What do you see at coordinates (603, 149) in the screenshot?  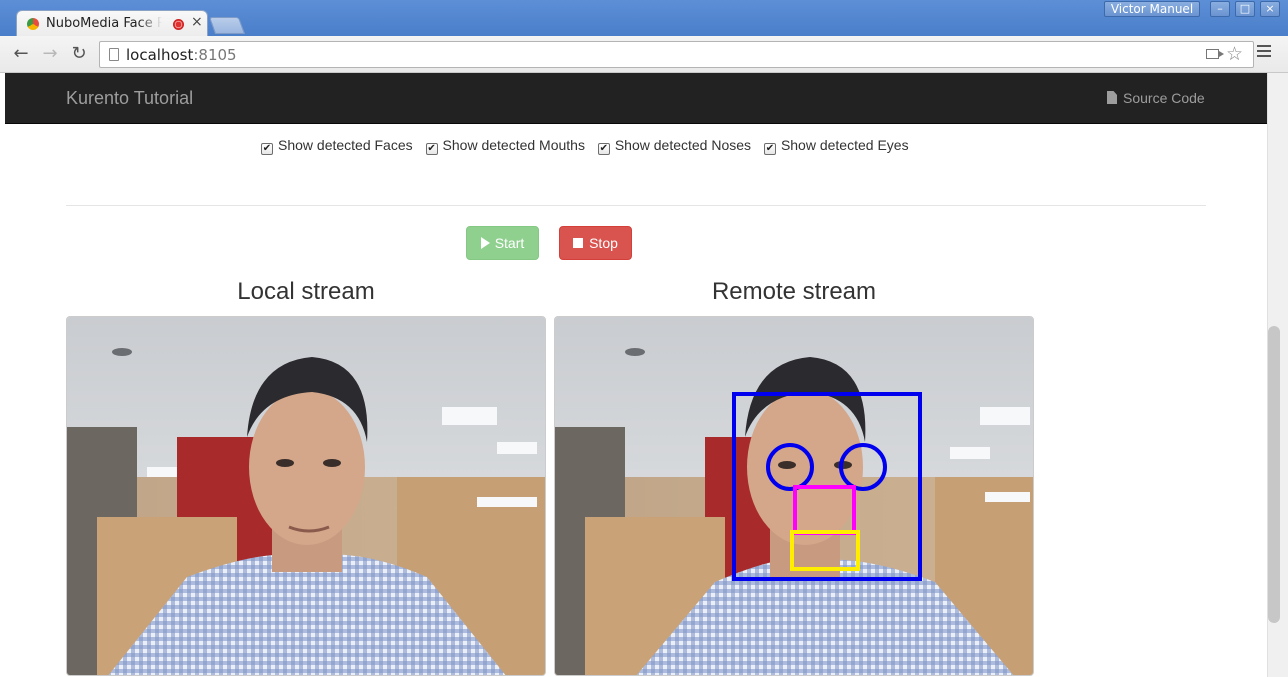 I see `noses-checkbox: ✔` at bounding box center [603, 149].